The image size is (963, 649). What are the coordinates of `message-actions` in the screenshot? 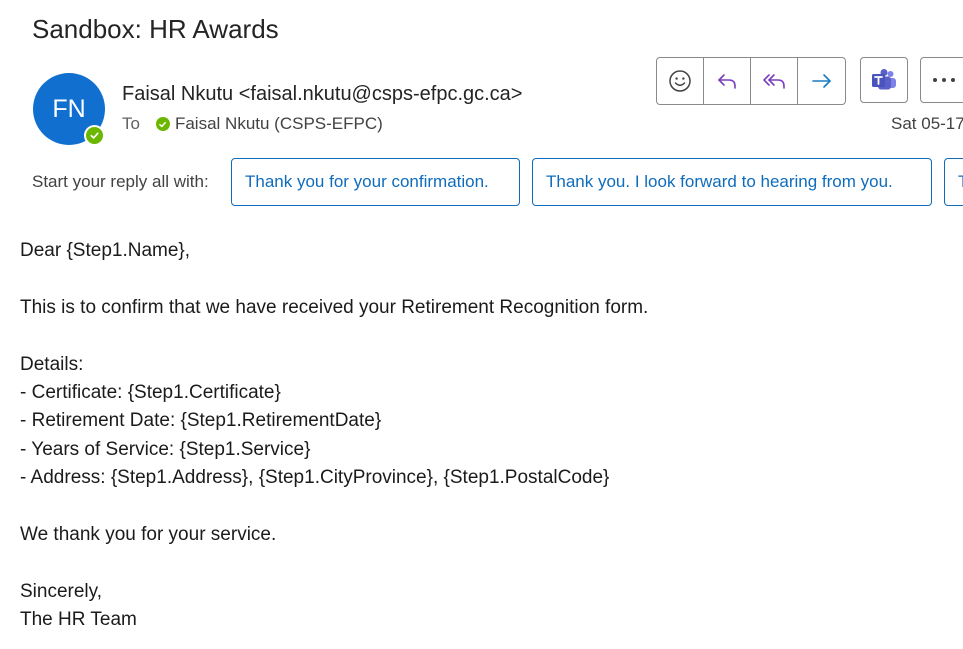 It's located at (751, 81).